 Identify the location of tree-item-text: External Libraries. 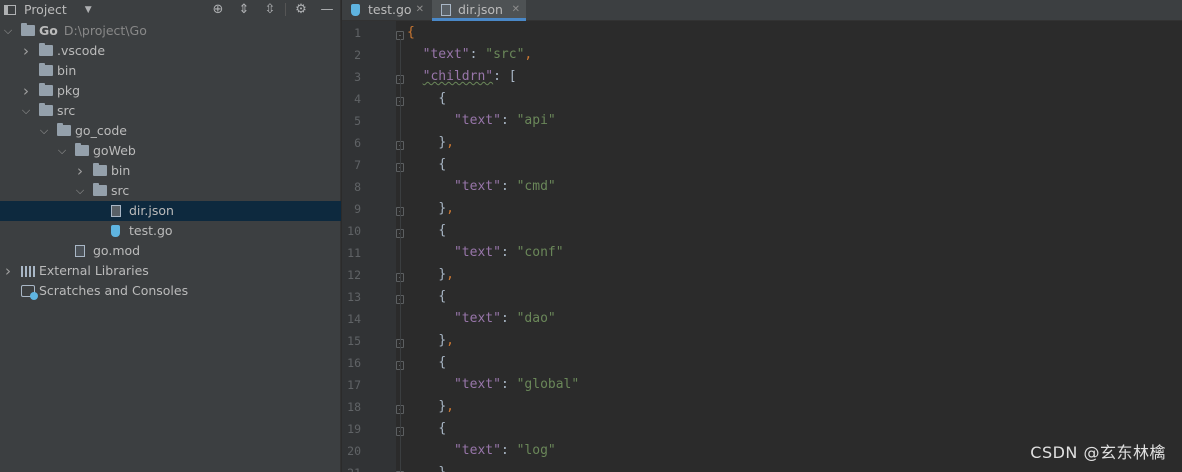
(94, 270).